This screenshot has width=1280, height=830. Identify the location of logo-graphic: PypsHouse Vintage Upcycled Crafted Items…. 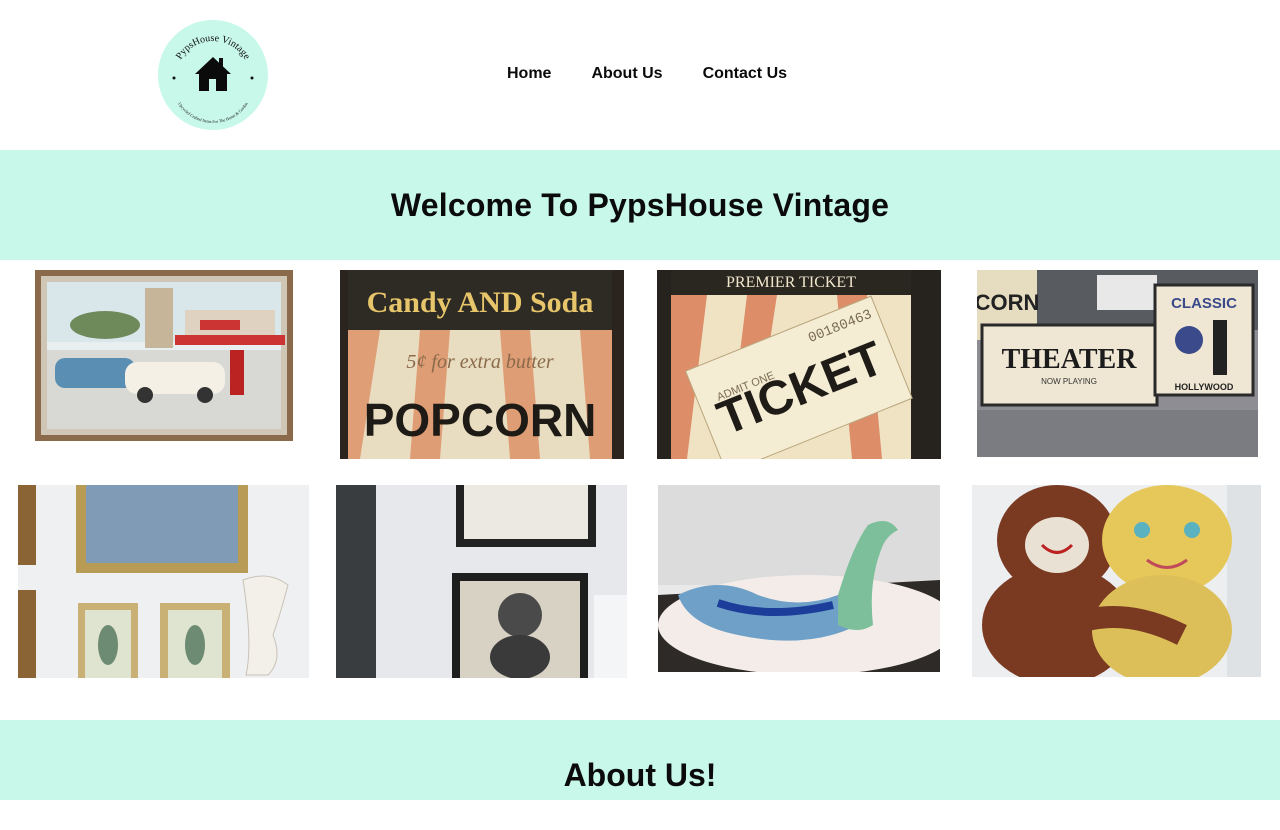
(213, 78).